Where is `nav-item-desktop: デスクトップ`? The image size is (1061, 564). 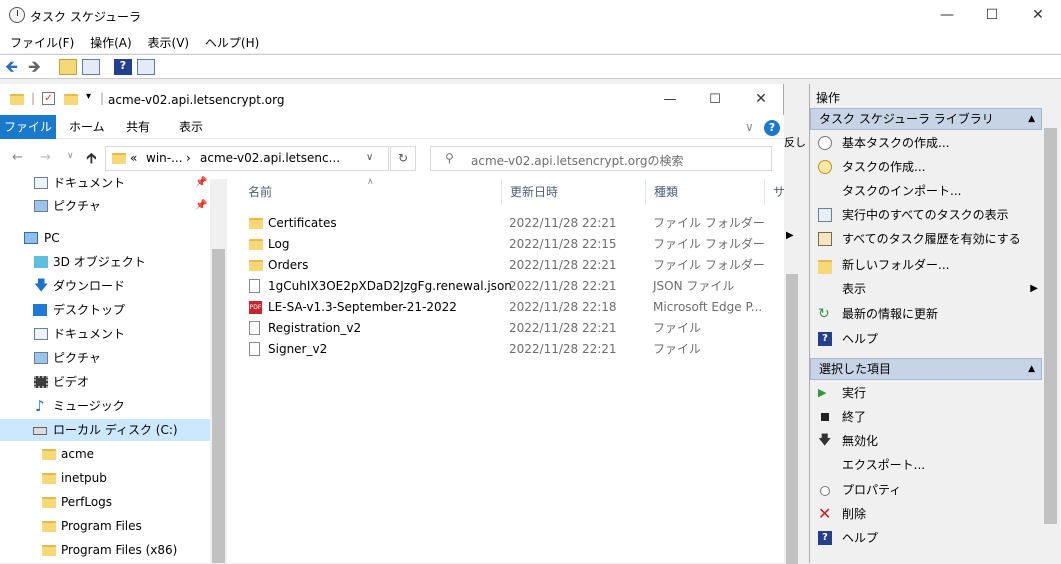
nav-item-desktop: デスクトップ is located at coordinates (105, 310).